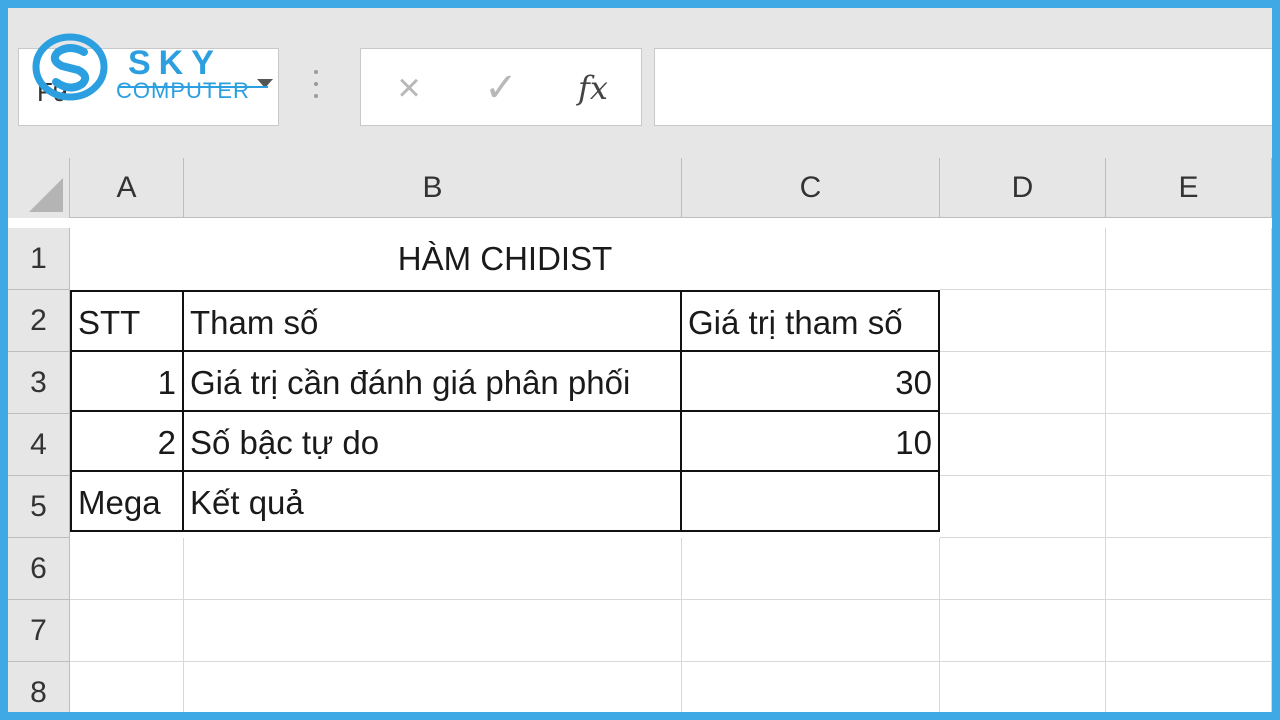  What do you see at coordinates (810, 441) in the screenshot?
I see `cell-c4: 10` at bounding box center [810, 441].